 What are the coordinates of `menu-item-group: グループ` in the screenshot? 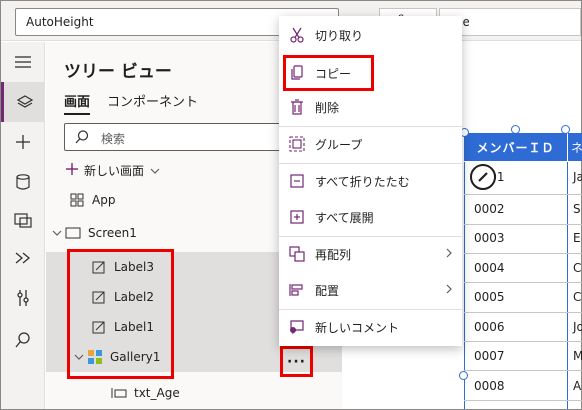 It's located at (370, 144).